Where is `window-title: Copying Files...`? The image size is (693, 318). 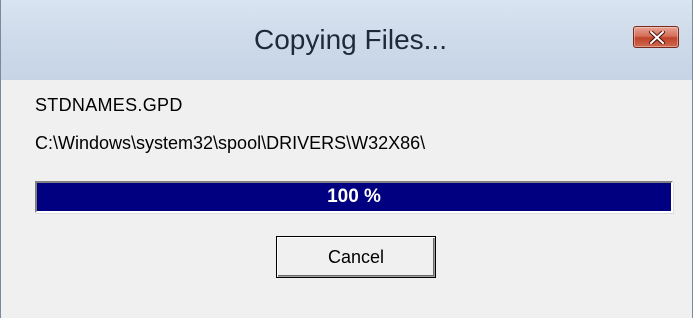 window-title: Copying Files... is located at coordinates (350, 39).